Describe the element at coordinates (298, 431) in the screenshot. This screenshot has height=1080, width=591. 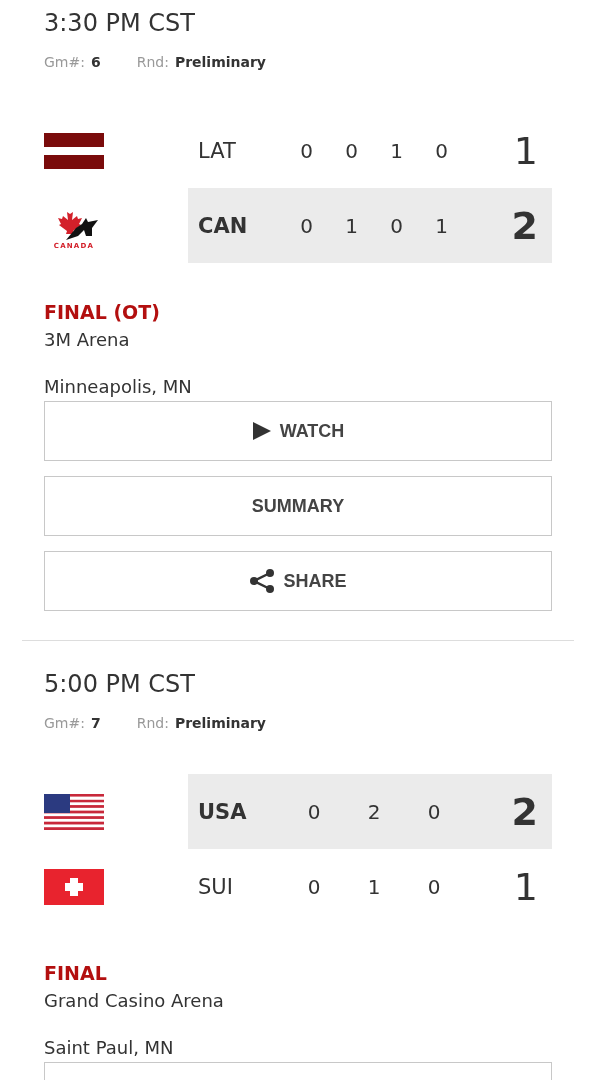
I see `watch-button: WATCH` at that location.